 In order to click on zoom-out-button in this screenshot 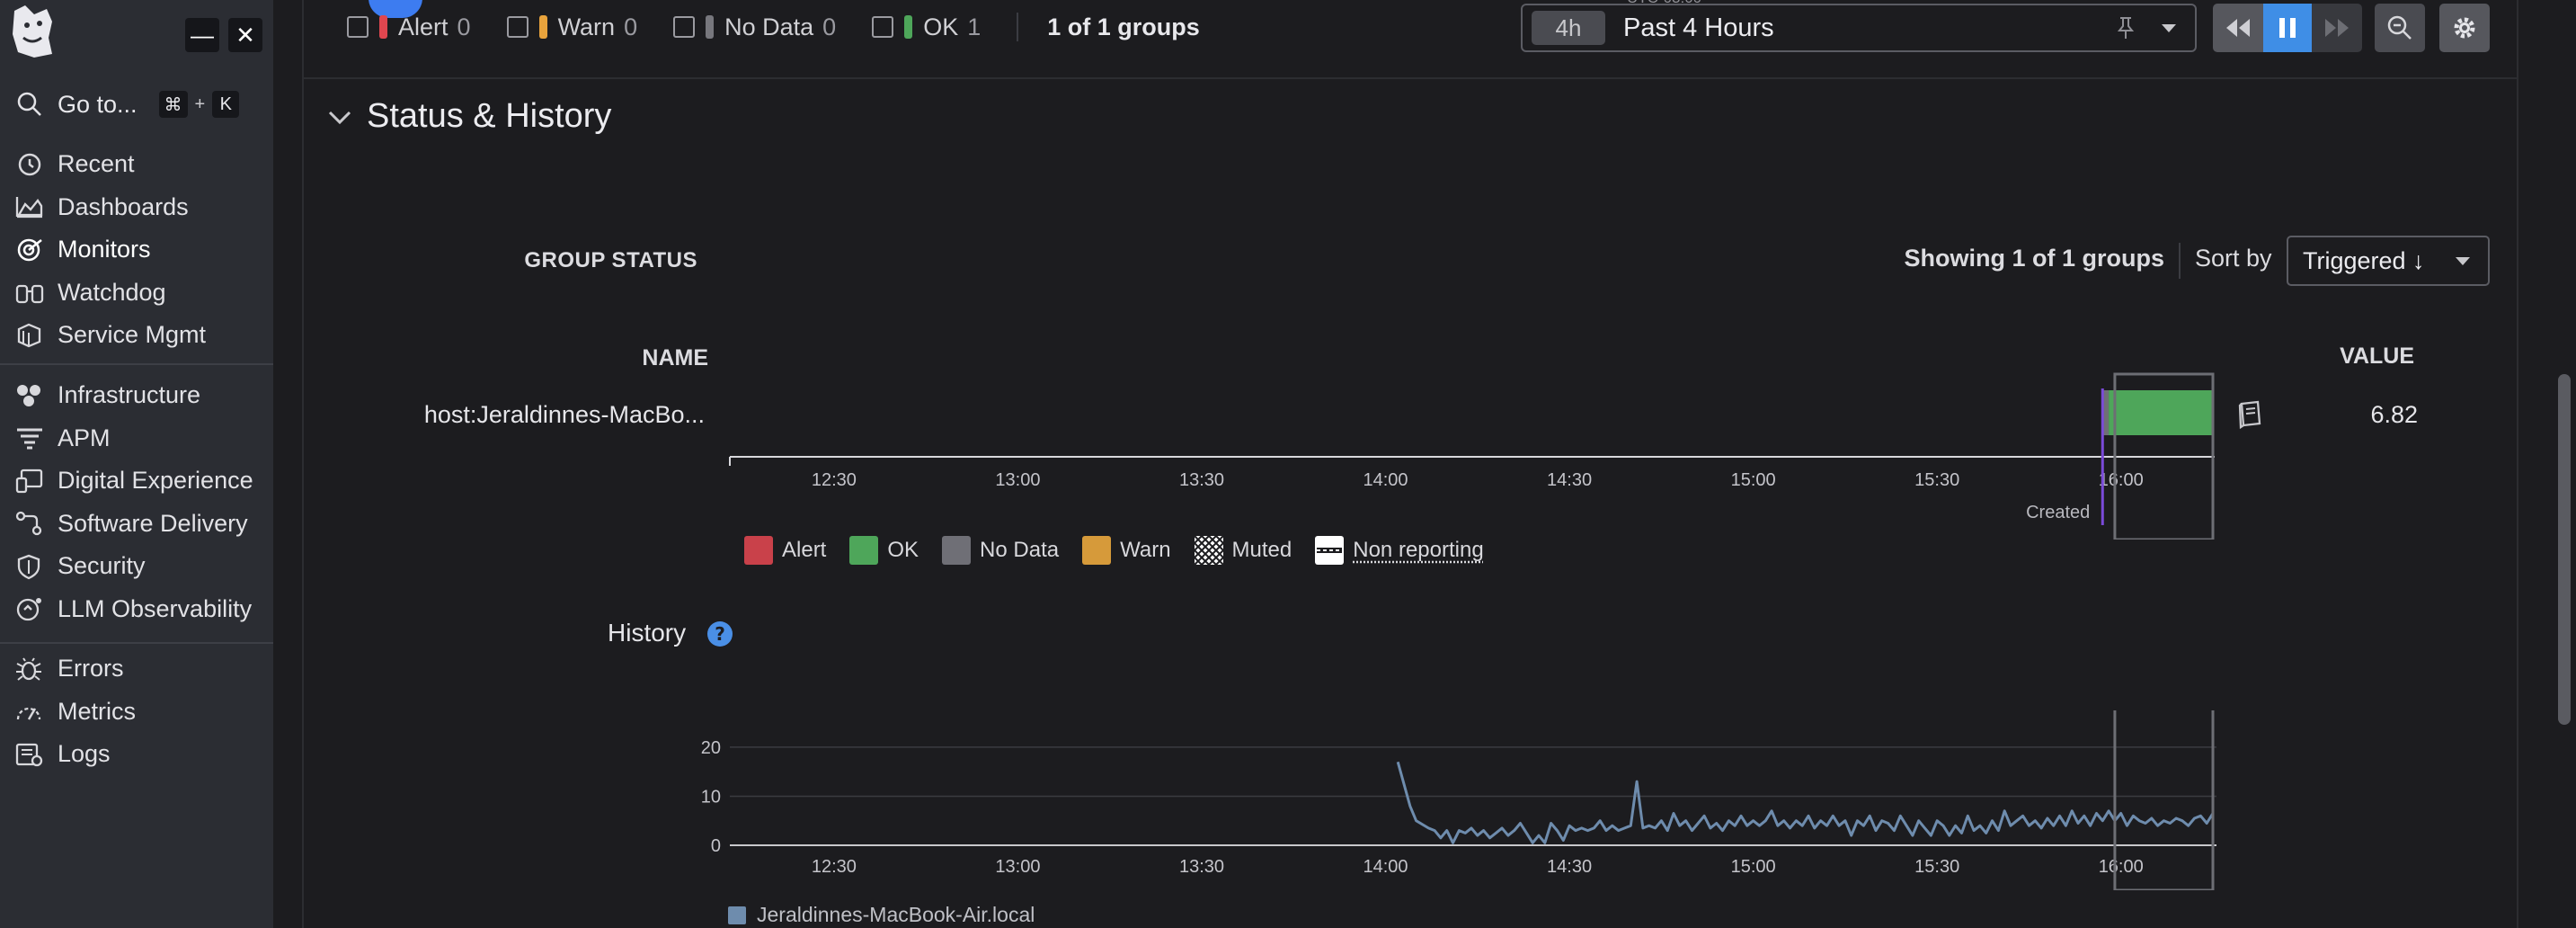, I will do `click(2400, 28)`.